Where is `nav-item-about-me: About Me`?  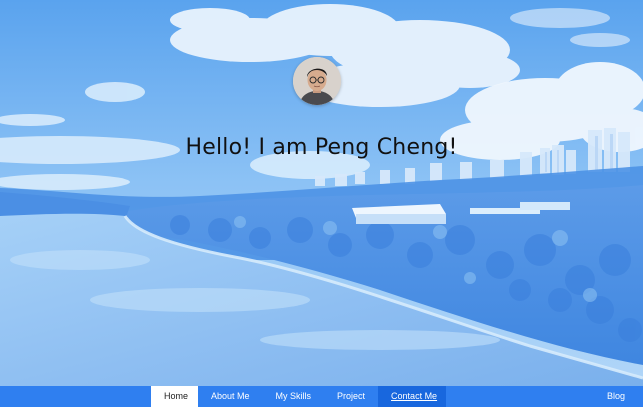
nav-item-about-me: About Me is located at coordinates (230, 396).